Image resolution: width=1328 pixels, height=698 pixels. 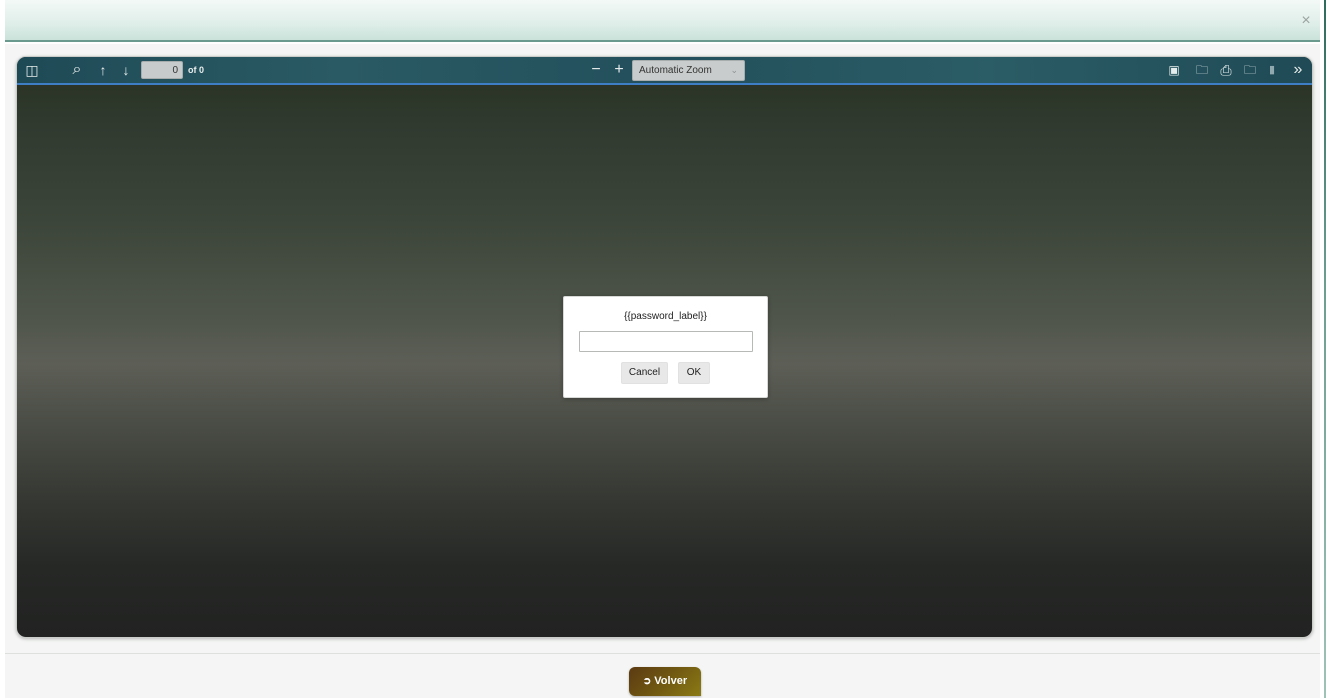 What do you see at coordinates (666, 341) in the screenshot?
I see `password-input` at bounding box center [666, 341].